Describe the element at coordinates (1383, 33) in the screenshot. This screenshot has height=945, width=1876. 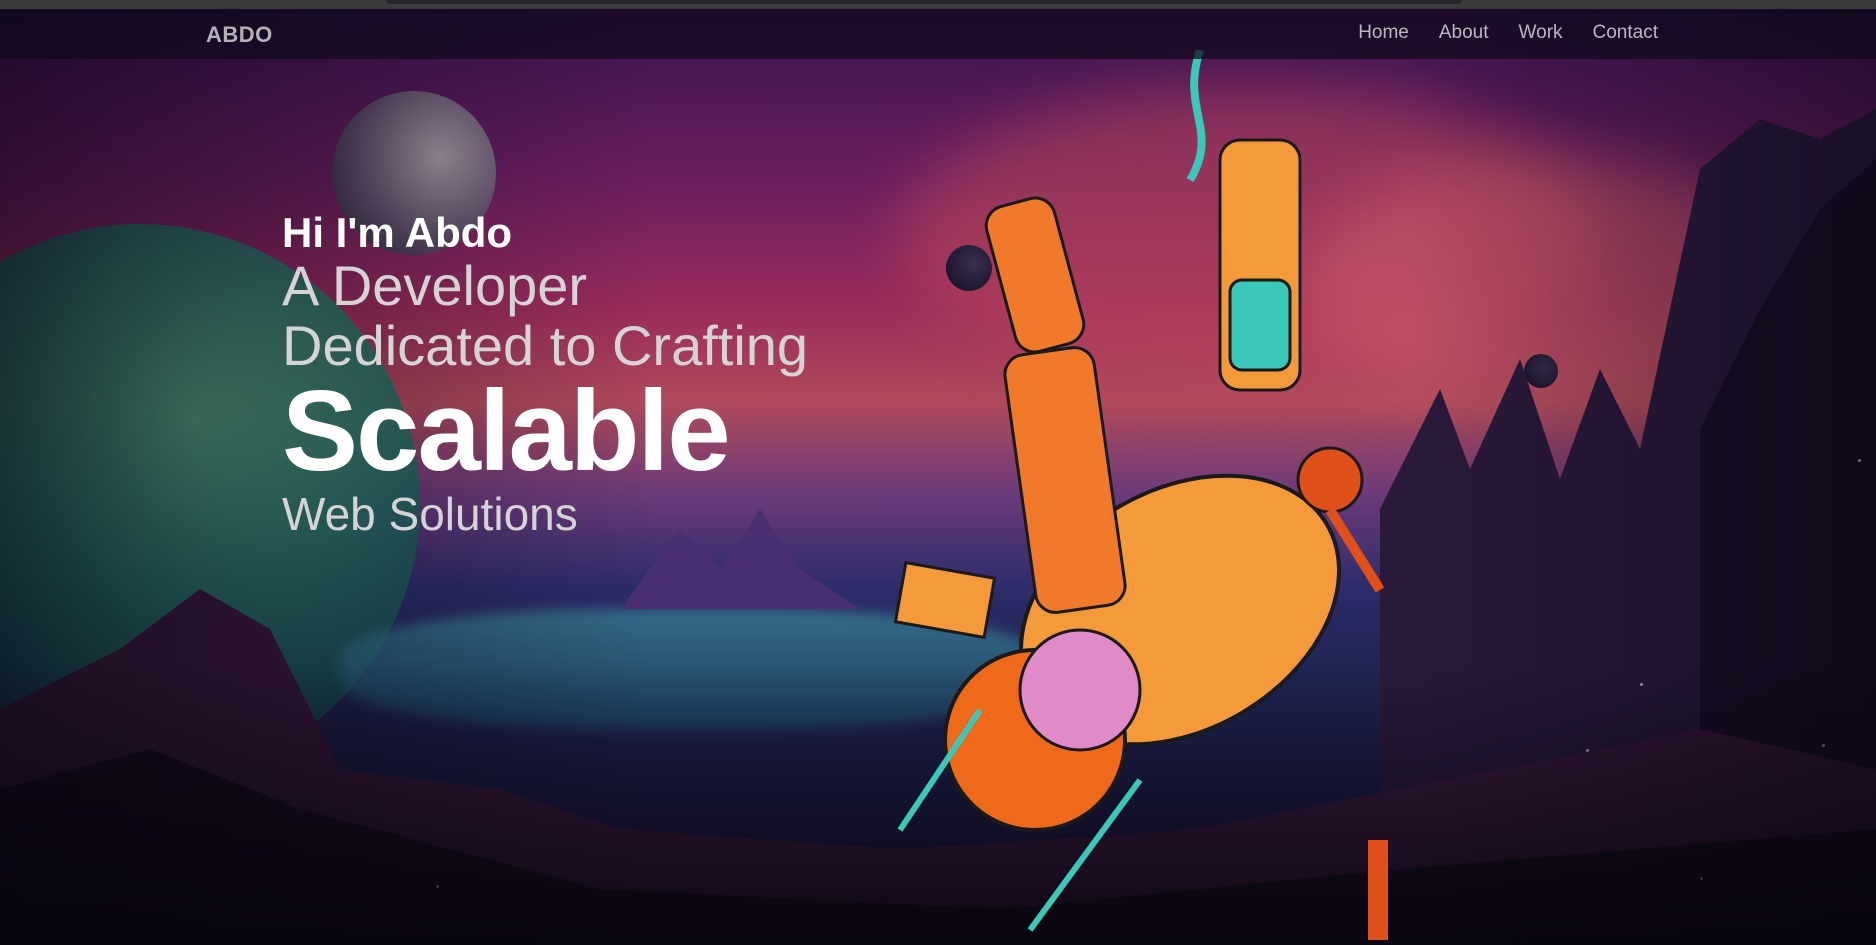
I see `nav-link-home: Home` at that location.